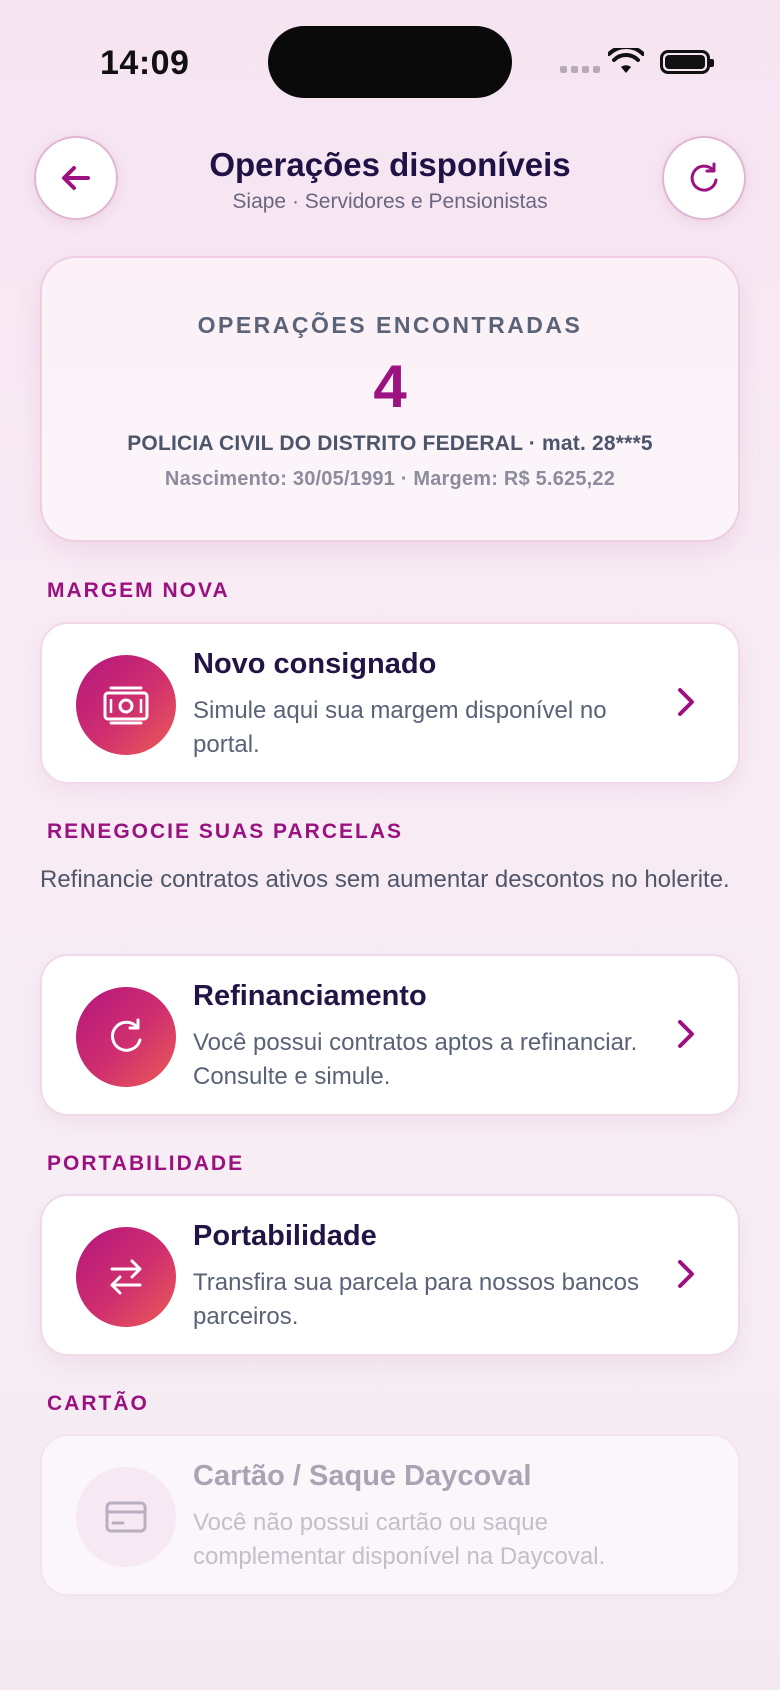 The image size is (780, 1690). Describe the element at coordinates (626, 62) in the screenshot. I see `wifi-icon` at that location.